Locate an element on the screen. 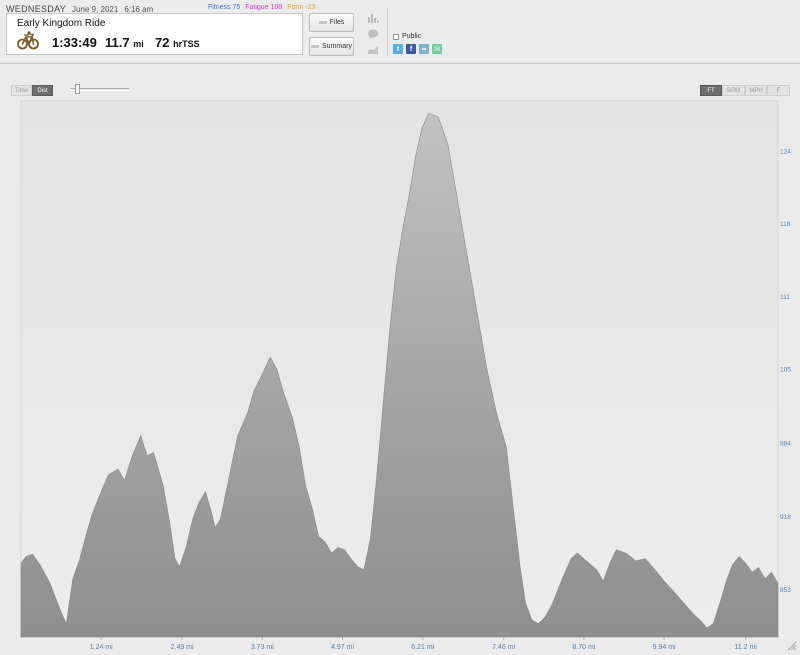 Image resolution: width=800 pixels, height=655 pixels. zoom-slider-handle is located at coordinates (77, 89).